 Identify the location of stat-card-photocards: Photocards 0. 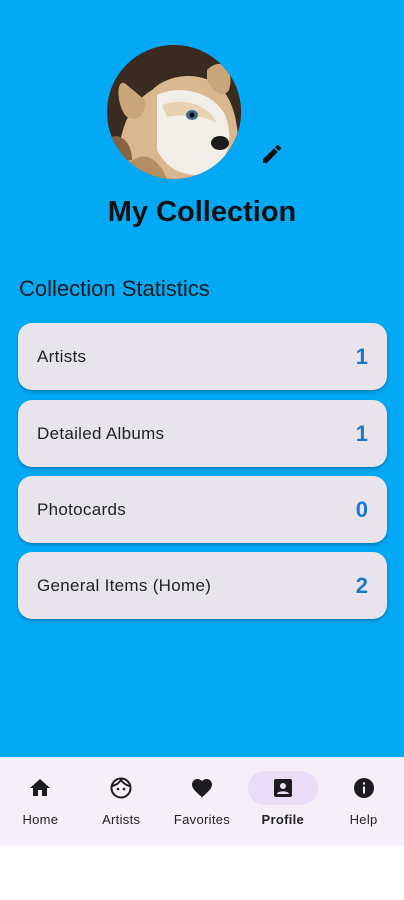
(202, 509).